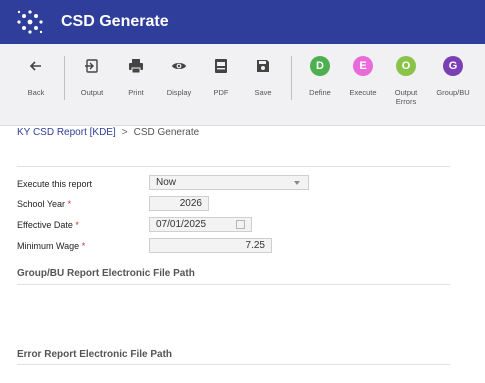  I want to click on eye-icon, so click(179, 66).